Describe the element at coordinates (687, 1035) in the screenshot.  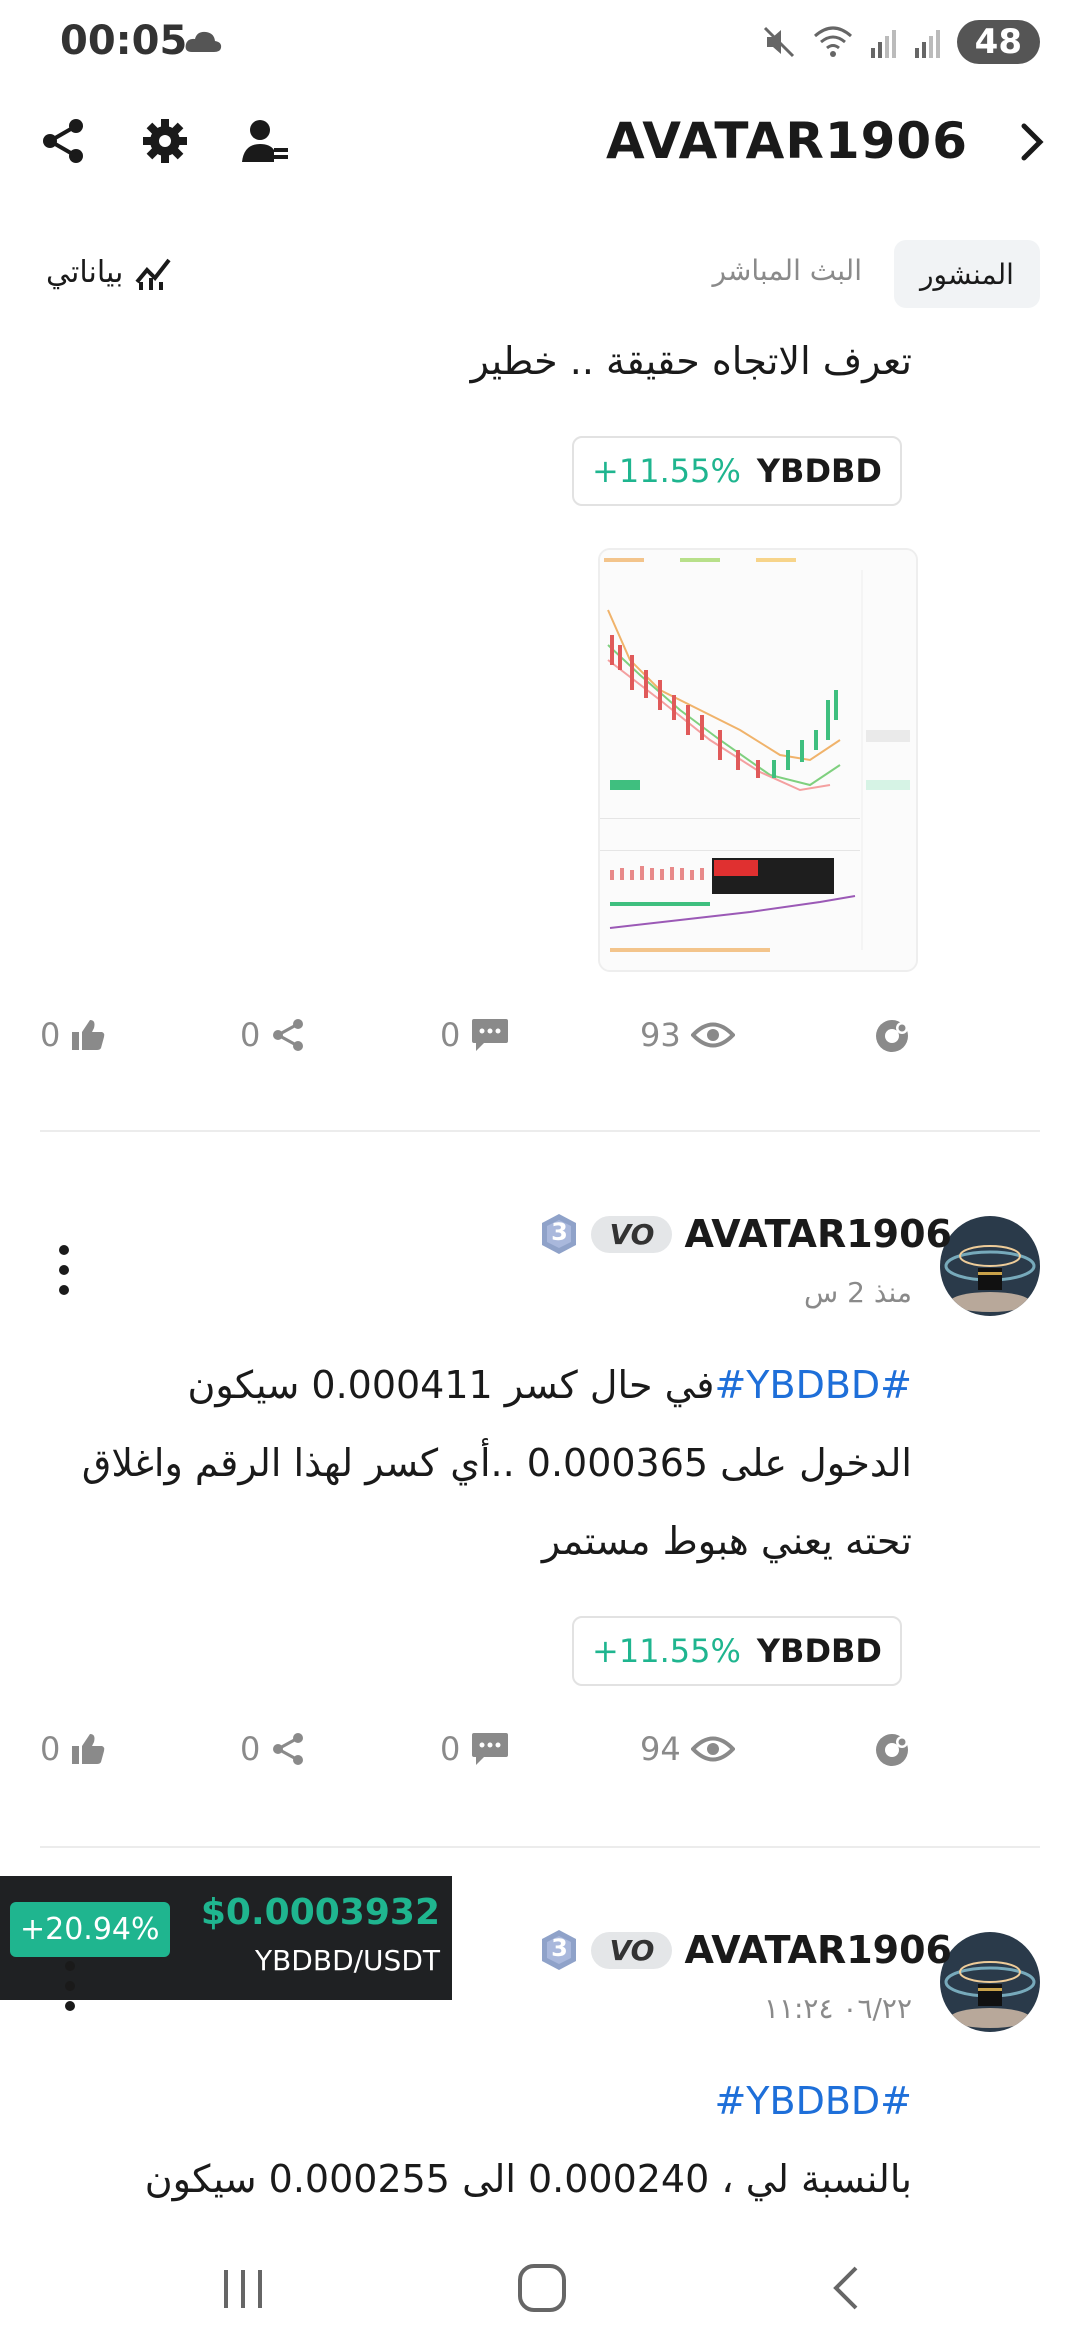
I see `views-counter: 93` at that location.